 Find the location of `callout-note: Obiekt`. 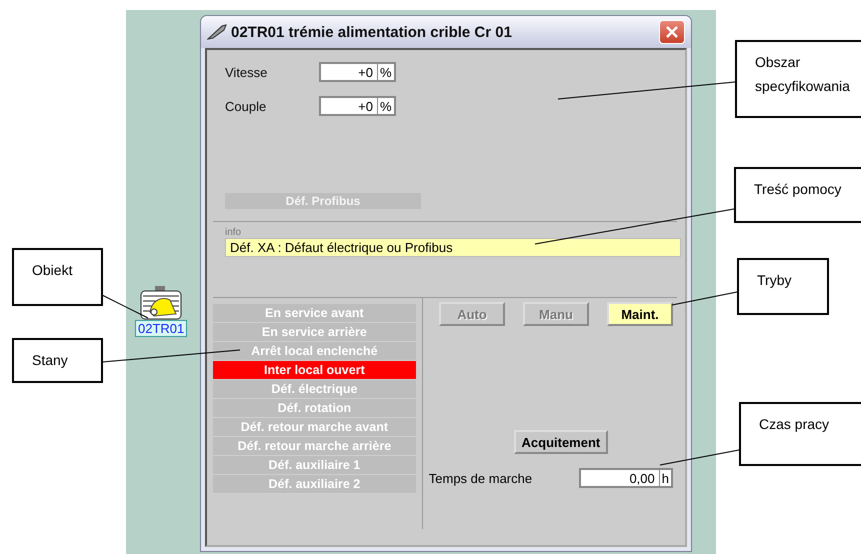

callout-note: Obiekt is located at coordinates (57, 277).